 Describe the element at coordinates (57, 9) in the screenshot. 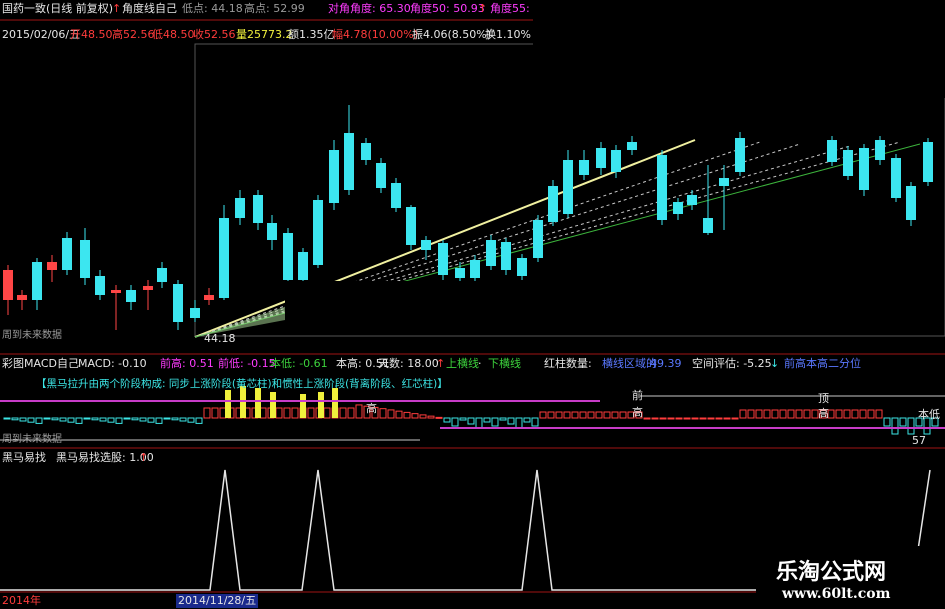

I see `stock-title: 国药一致(日线 前复权)` at that location.